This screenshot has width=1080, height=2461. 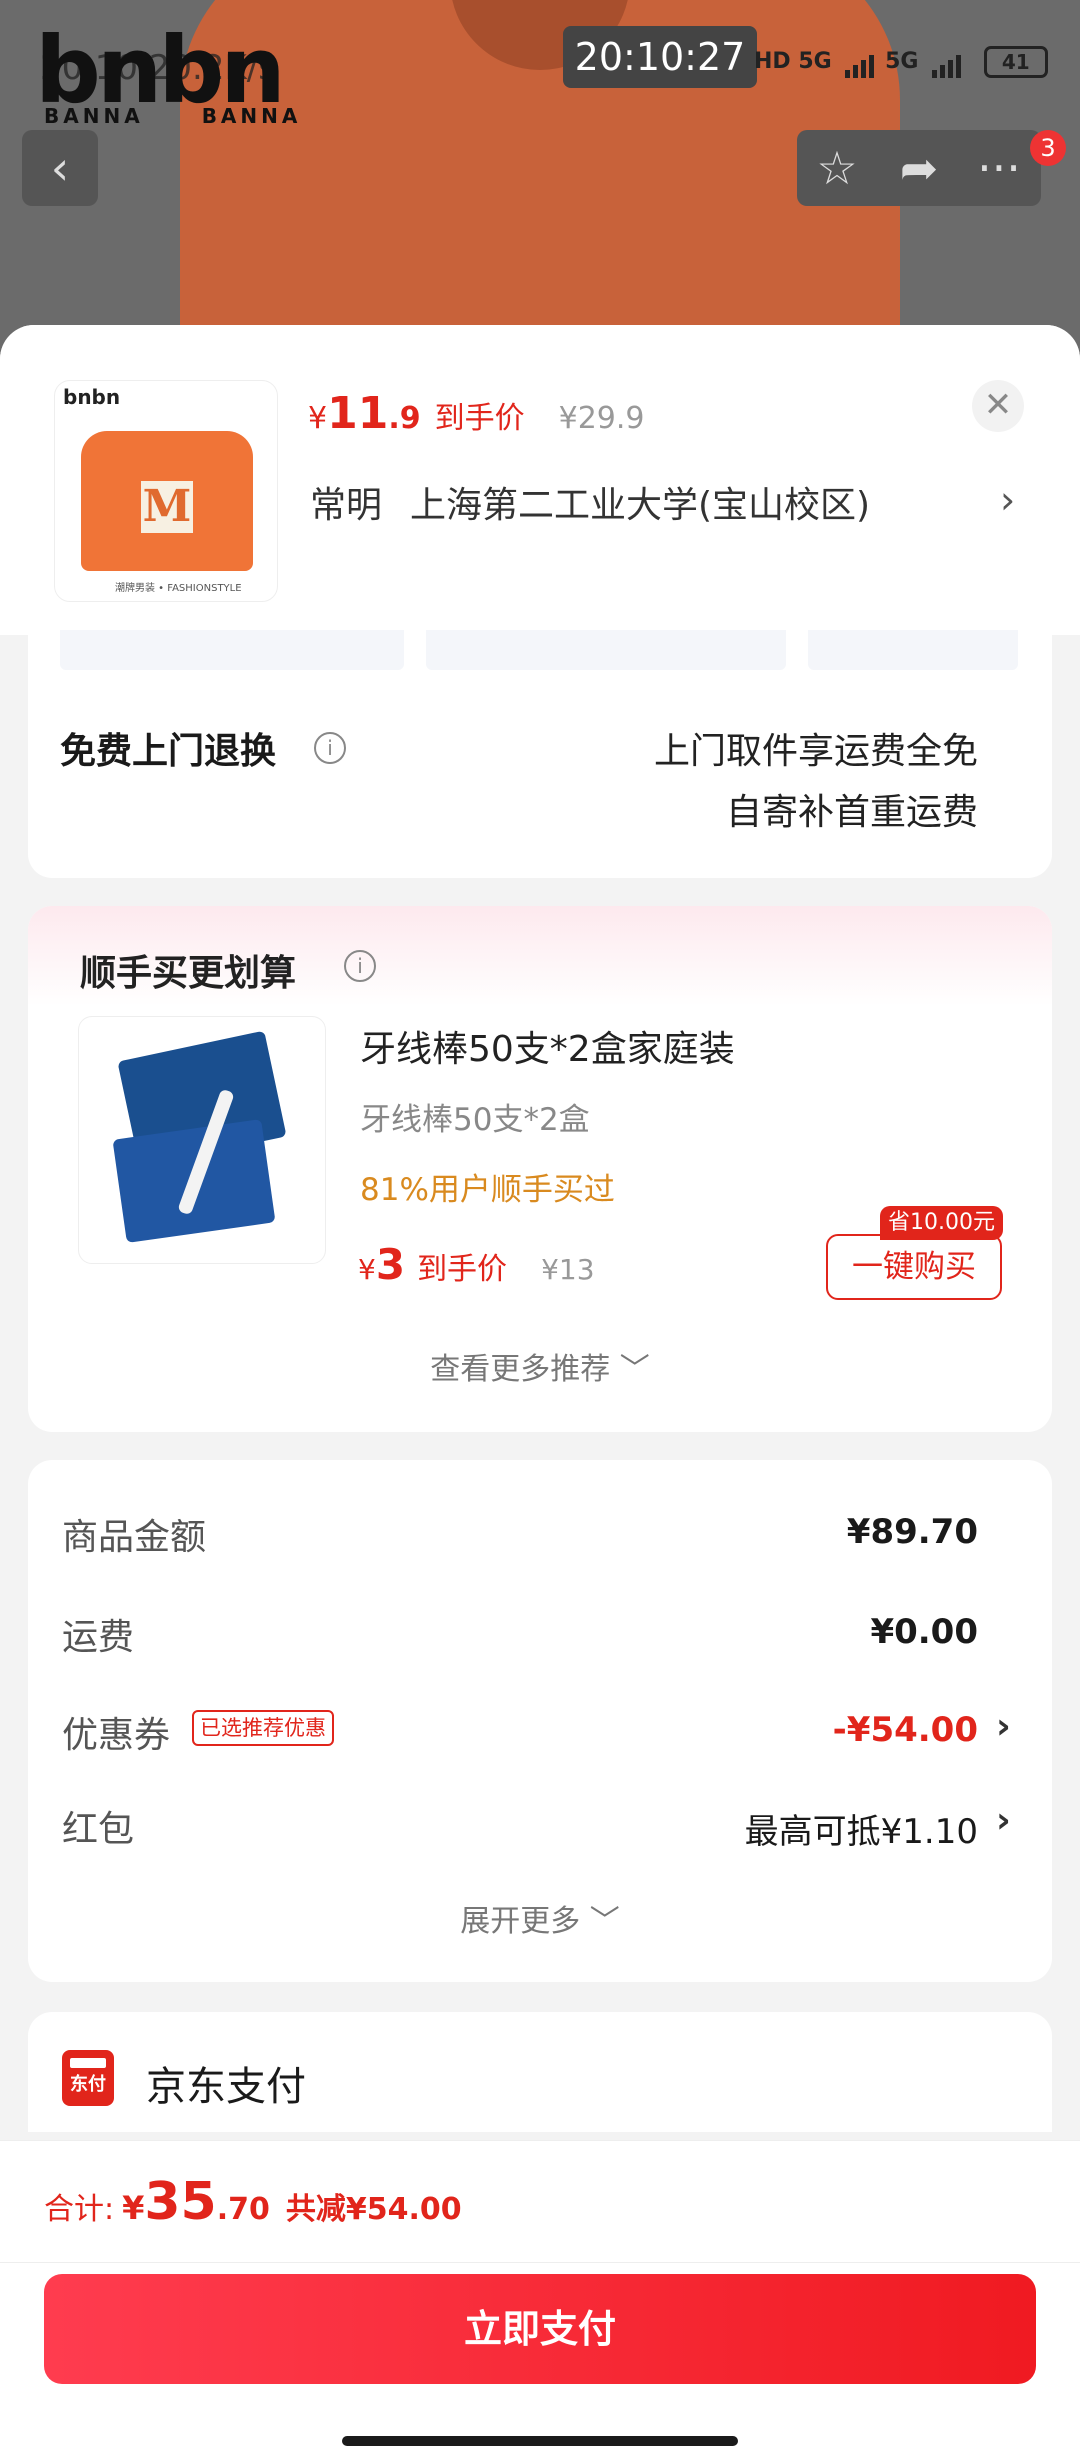 I want to click on thumb-caption: 潮牌男装 • FASHIONSTYLE, so click(x=178, y=588).